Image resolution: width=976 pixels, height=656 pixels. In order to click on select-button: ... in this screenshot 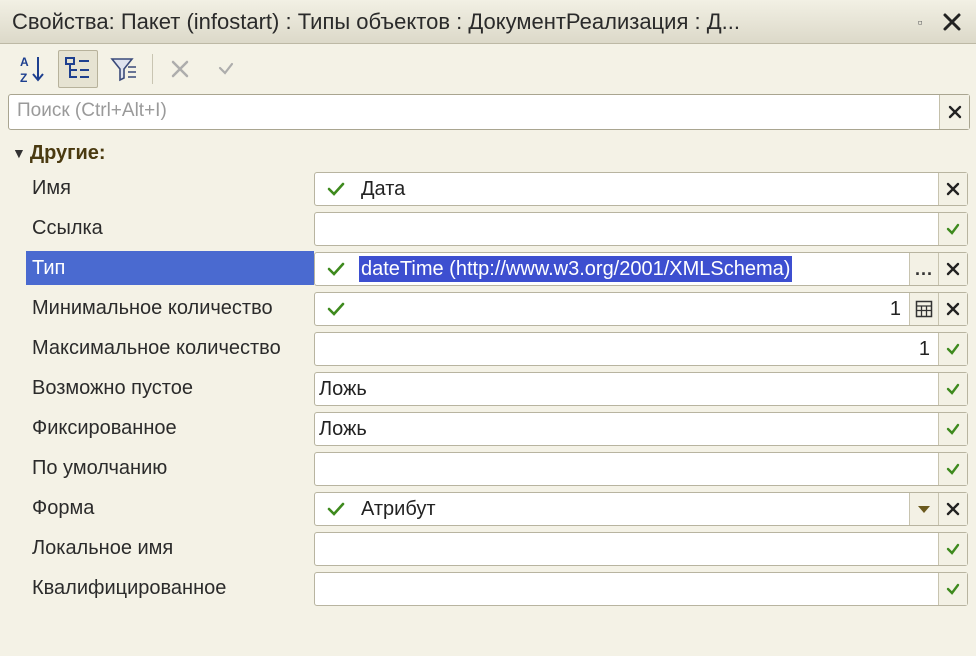, I will do `click(923, 269)`.